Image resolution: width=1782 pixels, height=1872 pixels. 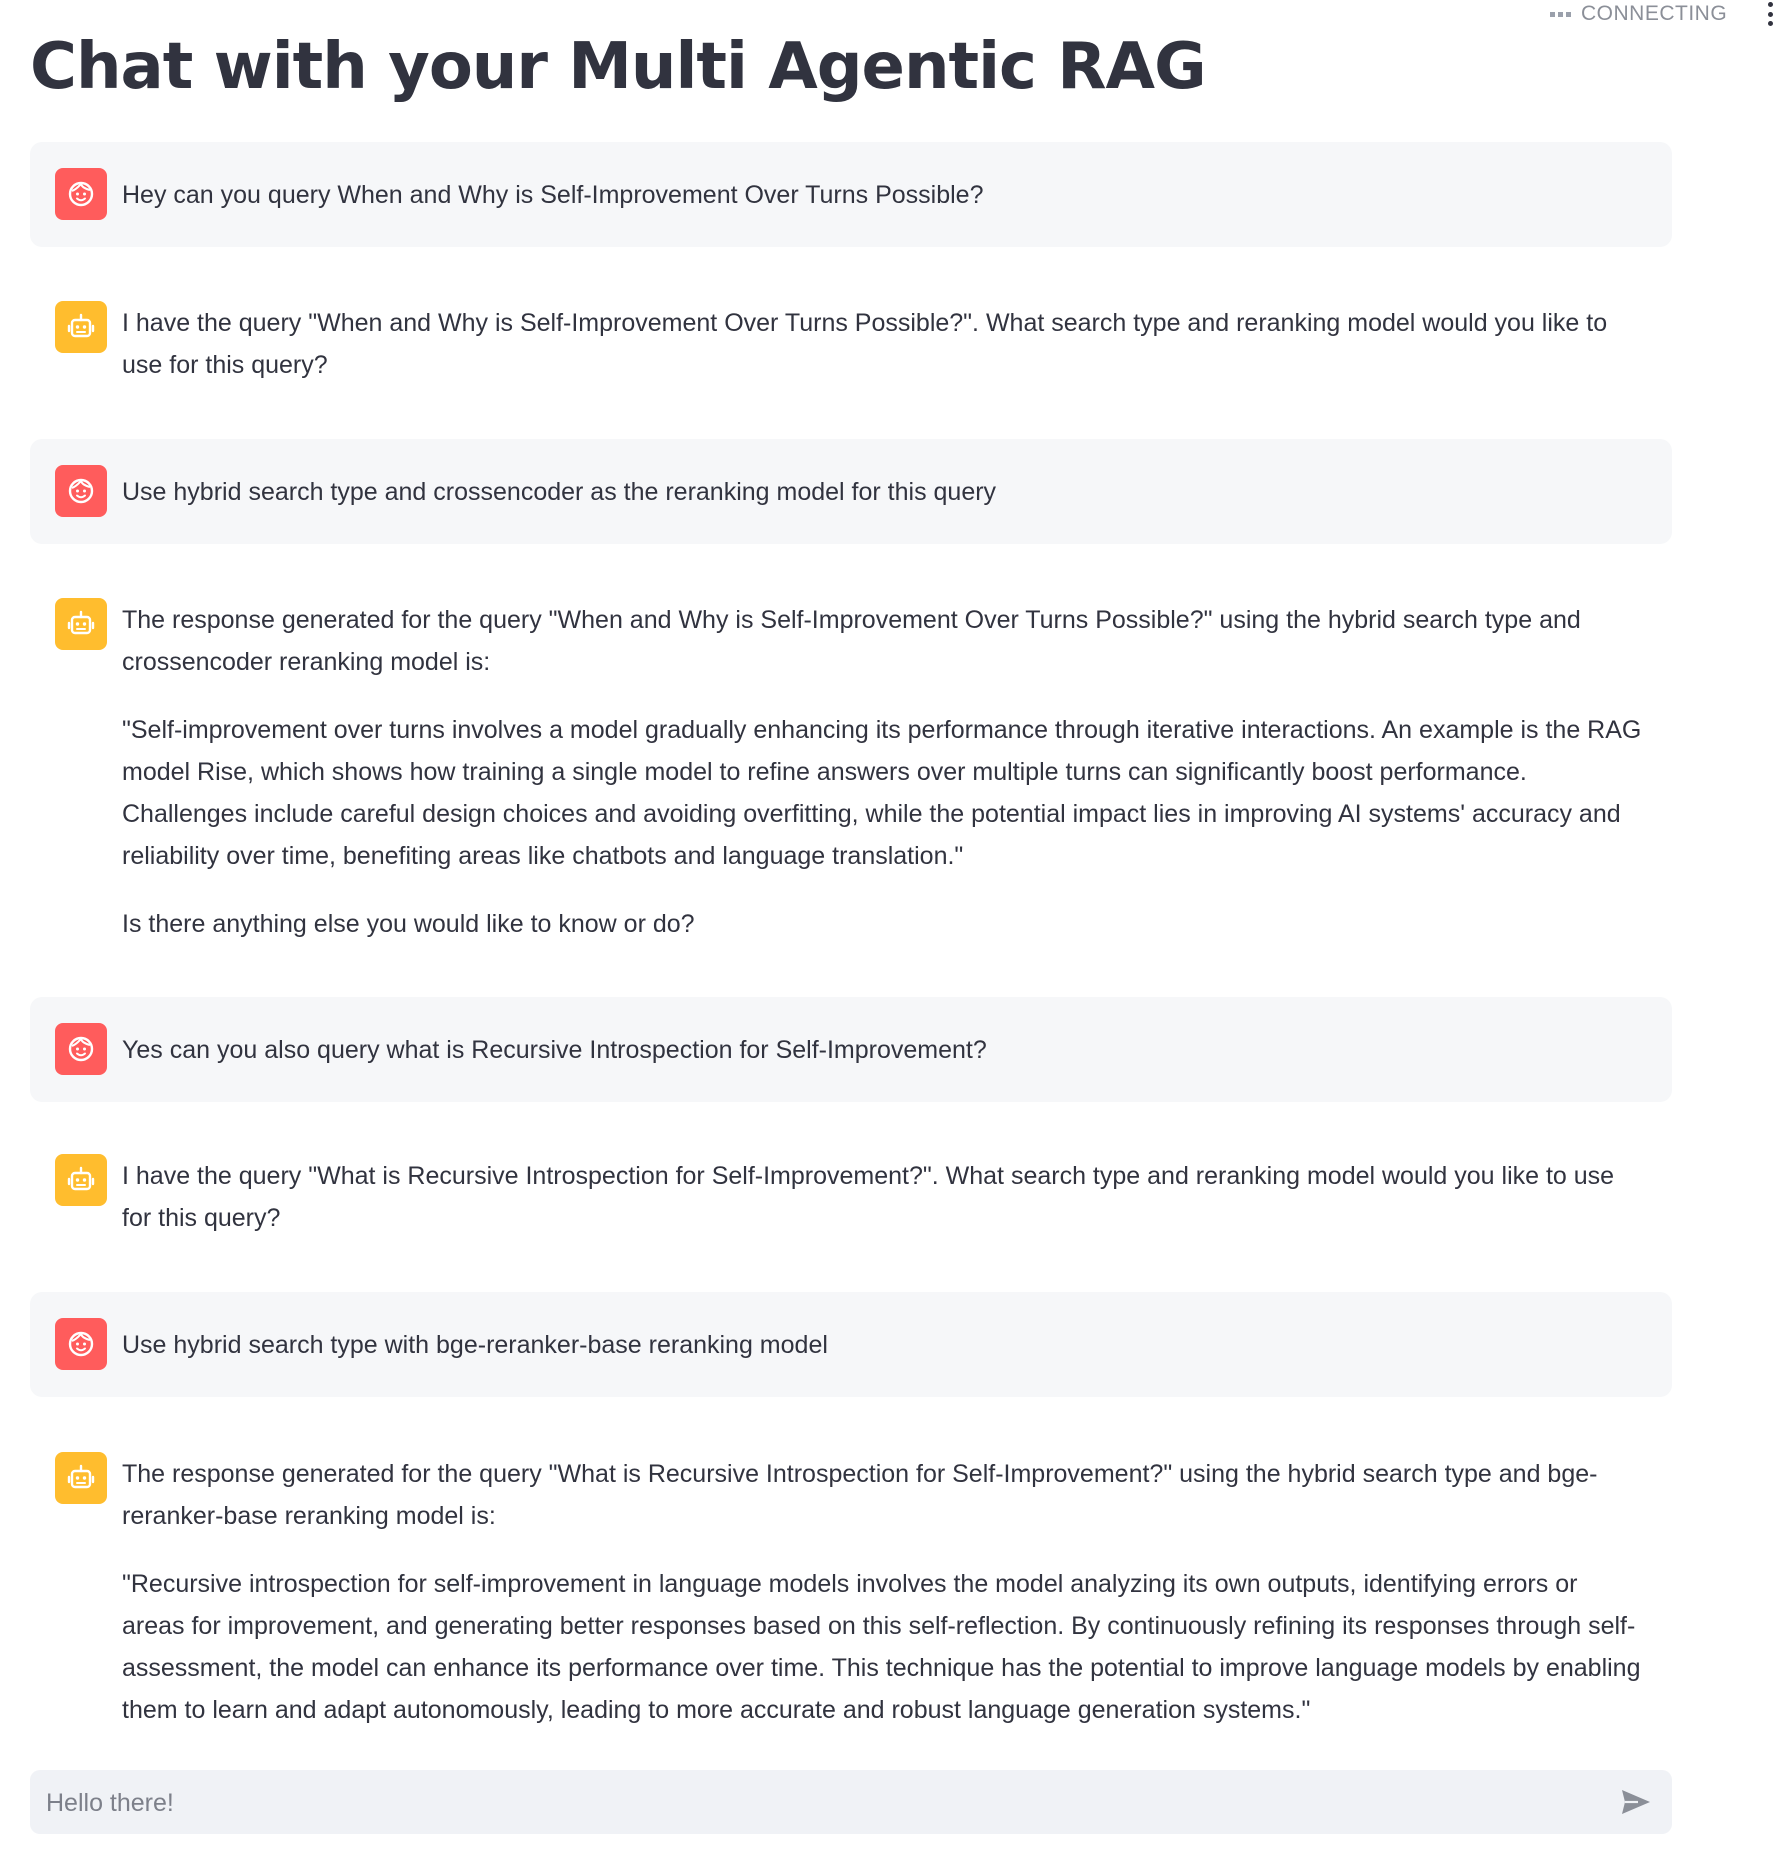 I want to click on page-title: Chat with your Multi Agentic RAG, so click(x=618, y=67).